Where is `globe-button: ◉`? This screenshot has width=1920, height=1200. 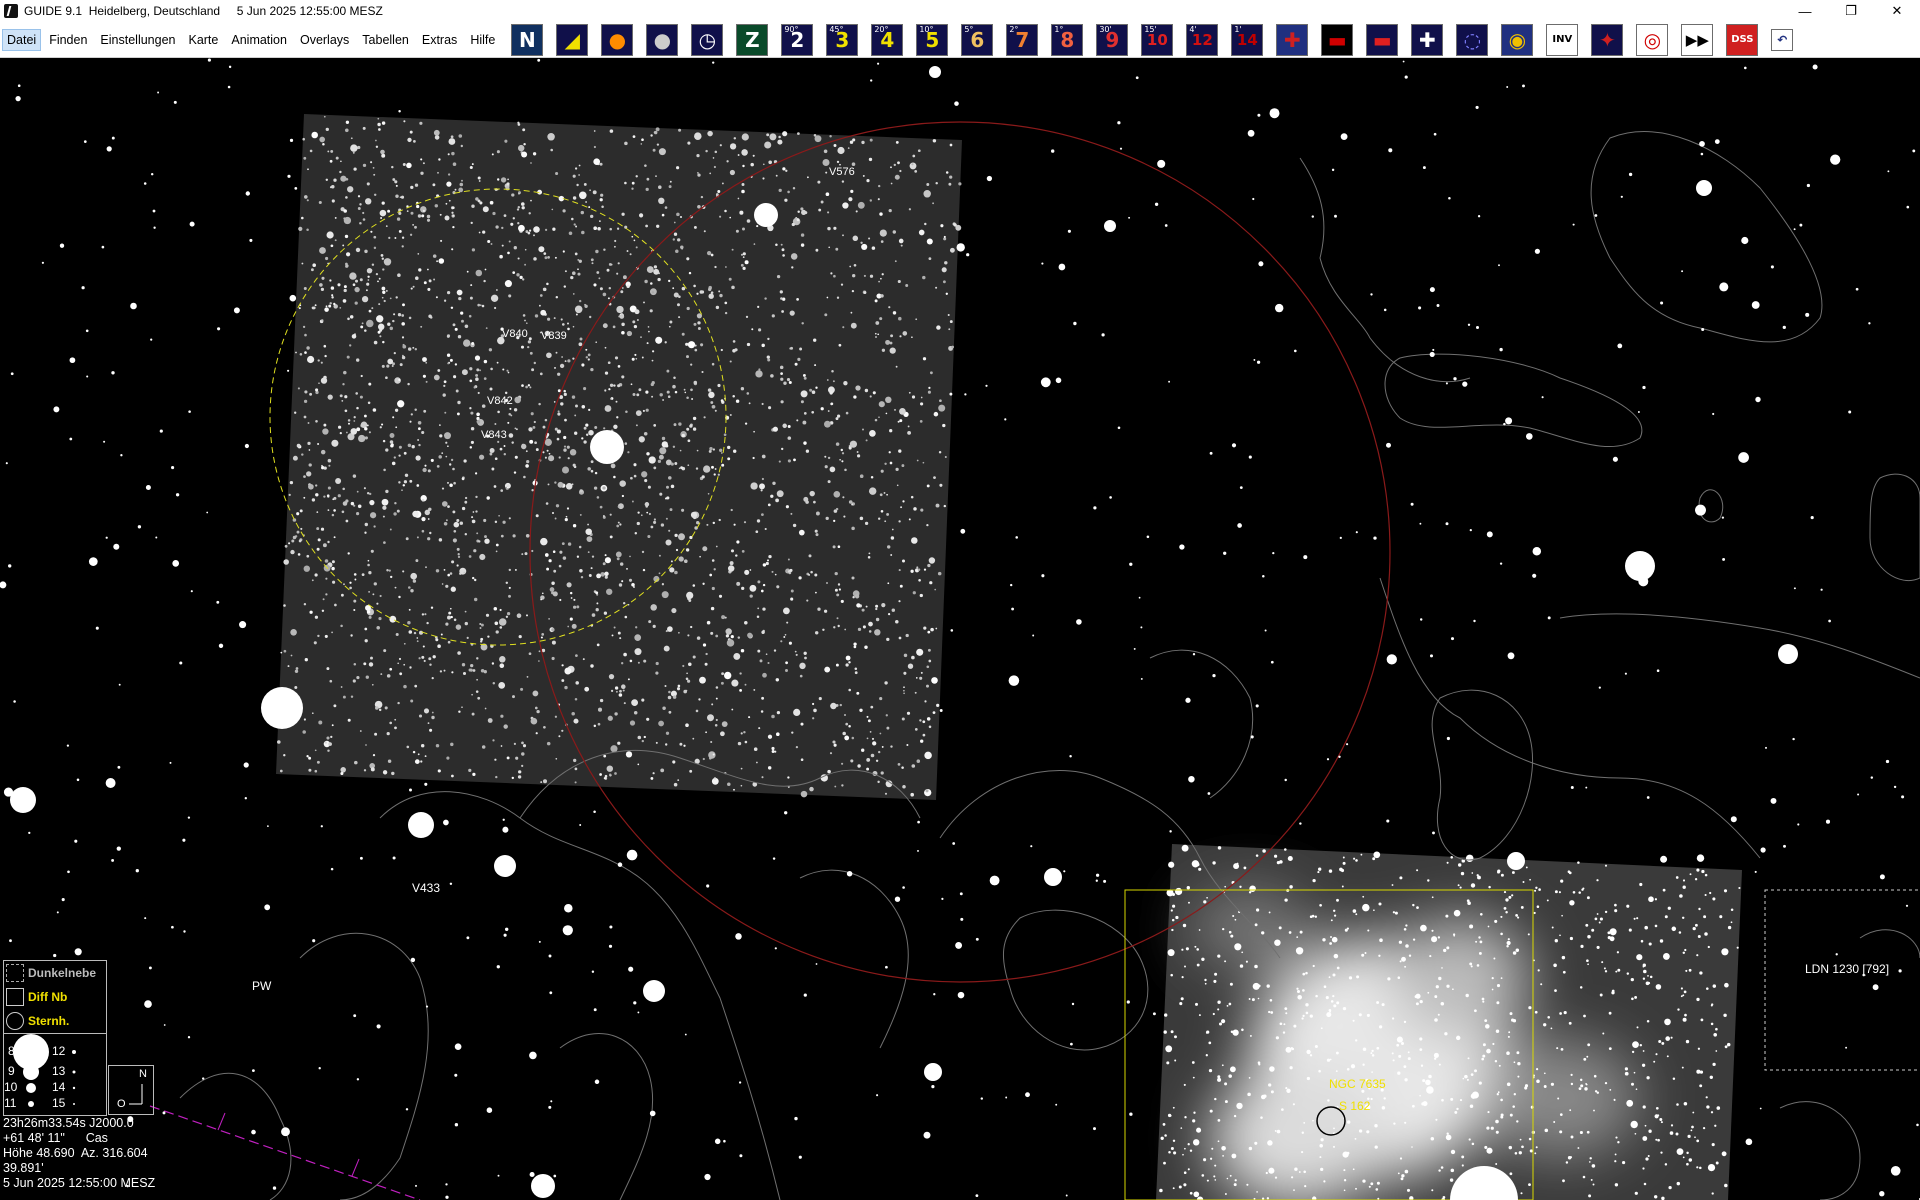 globe-button: ◉ is located at coordinates (1517, 39).